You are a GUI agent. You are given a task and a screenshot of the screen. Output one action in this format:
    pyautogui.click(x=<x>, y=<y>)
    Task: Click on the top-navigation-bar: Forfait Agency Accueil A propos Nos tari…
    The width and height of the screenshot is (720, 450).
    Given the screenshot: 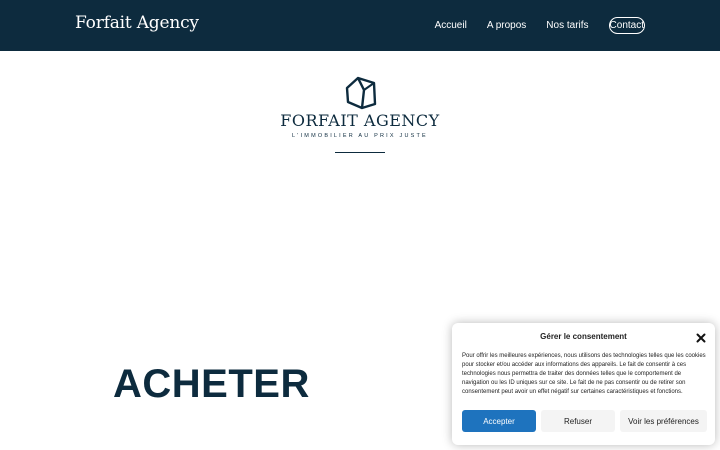 What is the action you would take?
    pyautogui.click(x=360, y=25)
    